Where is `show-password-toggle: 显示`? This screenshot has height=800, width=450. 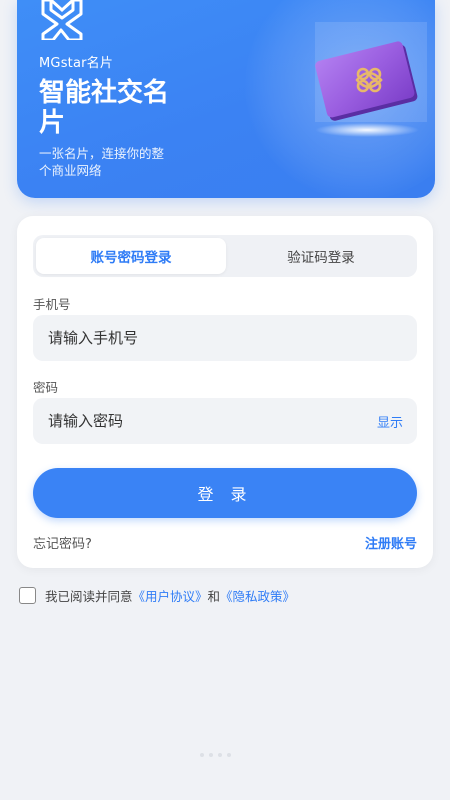
show-password-toggle: 显示 is located at coordinates (390, 421).